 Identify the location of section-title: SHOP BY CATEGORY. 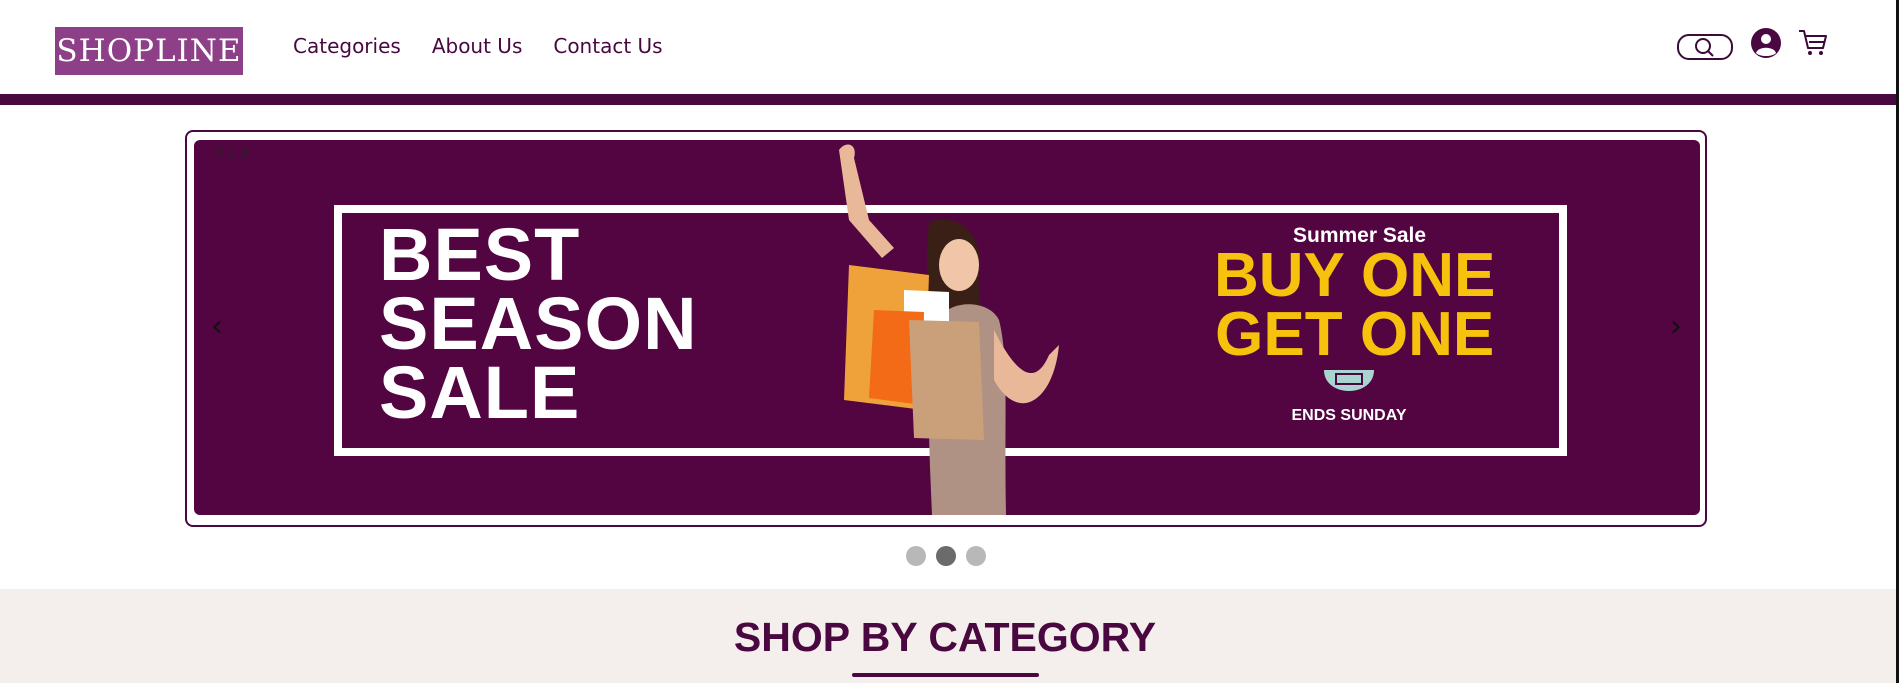
(945, 637).